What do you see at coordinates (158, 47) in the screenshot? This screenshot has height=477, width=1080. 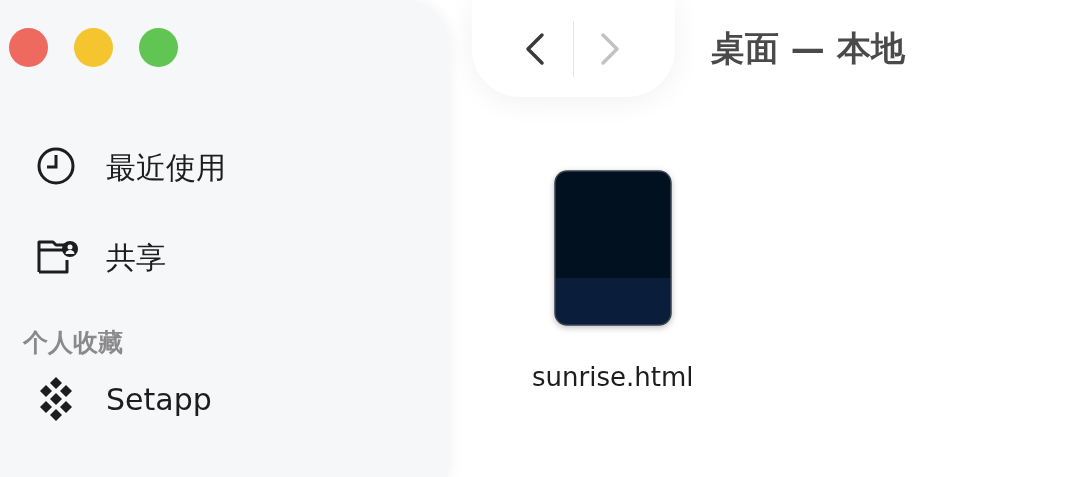 I see `zoom-button` at bounding box center [158, 47].